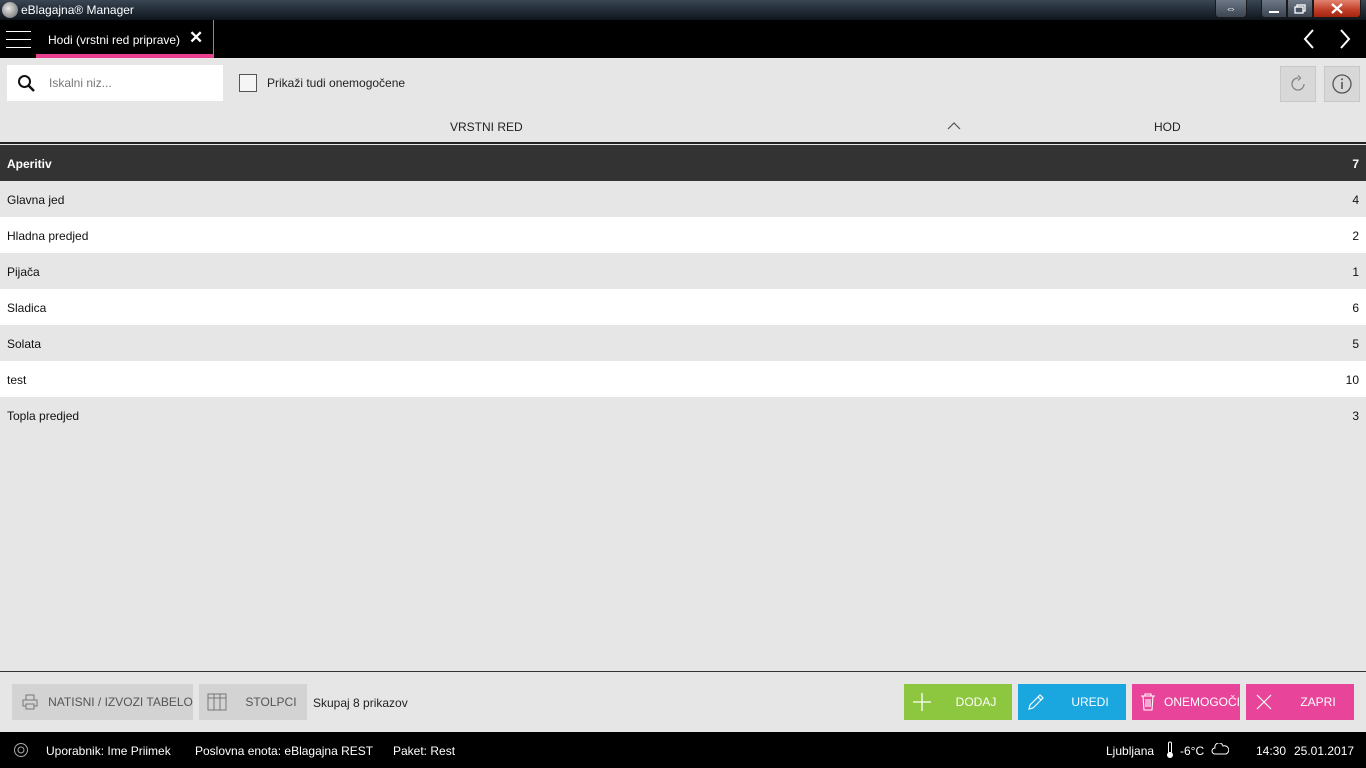 This screenshot has height=768, width=1366. I want to click on minimize-button, so click(1274, 9).